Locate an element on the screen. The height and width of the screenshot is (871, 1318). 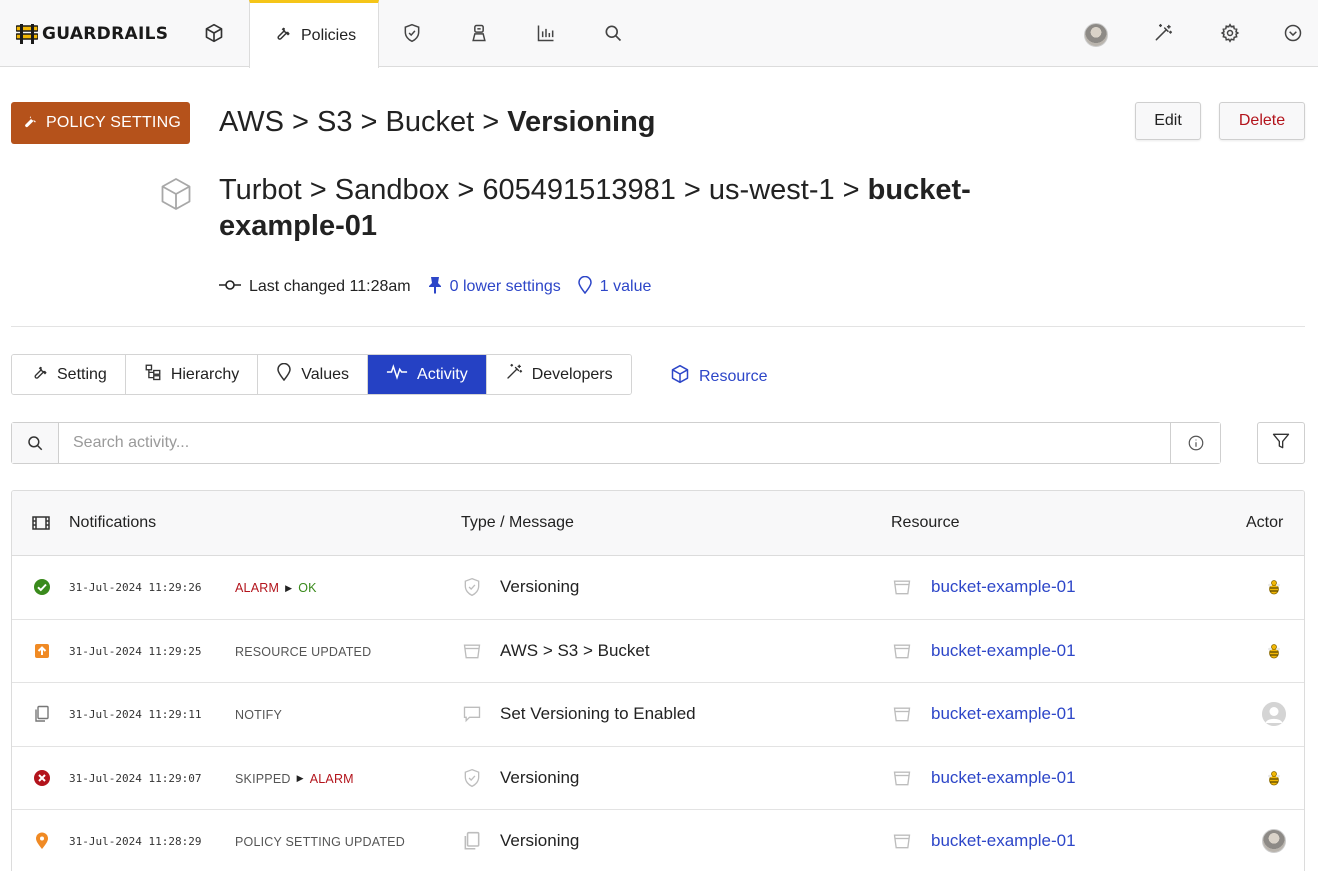
pin-outline-icon is located at coordinates (284, 374).